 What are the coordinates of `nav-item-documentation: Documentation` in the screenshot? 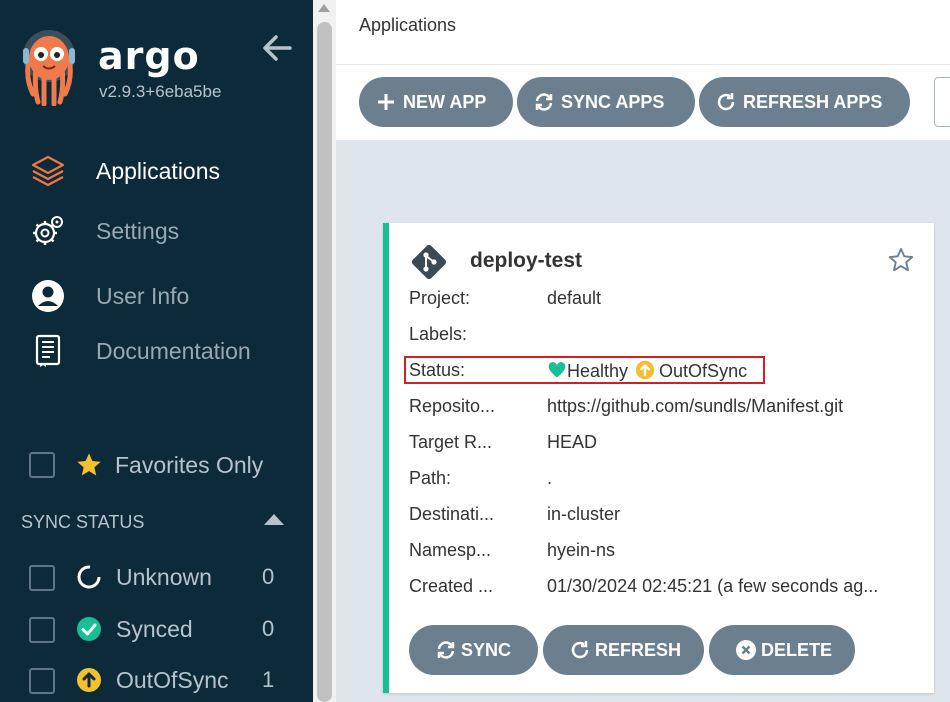 It's located at (156, 351).